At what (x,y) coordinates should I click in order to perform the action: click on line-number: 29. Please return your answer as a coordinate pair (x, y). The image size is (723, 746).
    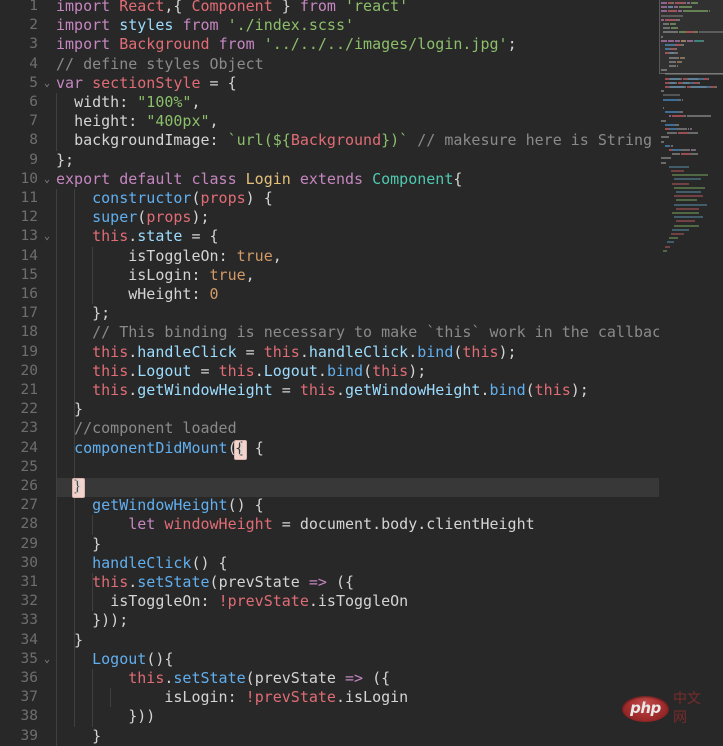
    Looking at the image, I should click on (29, 543).